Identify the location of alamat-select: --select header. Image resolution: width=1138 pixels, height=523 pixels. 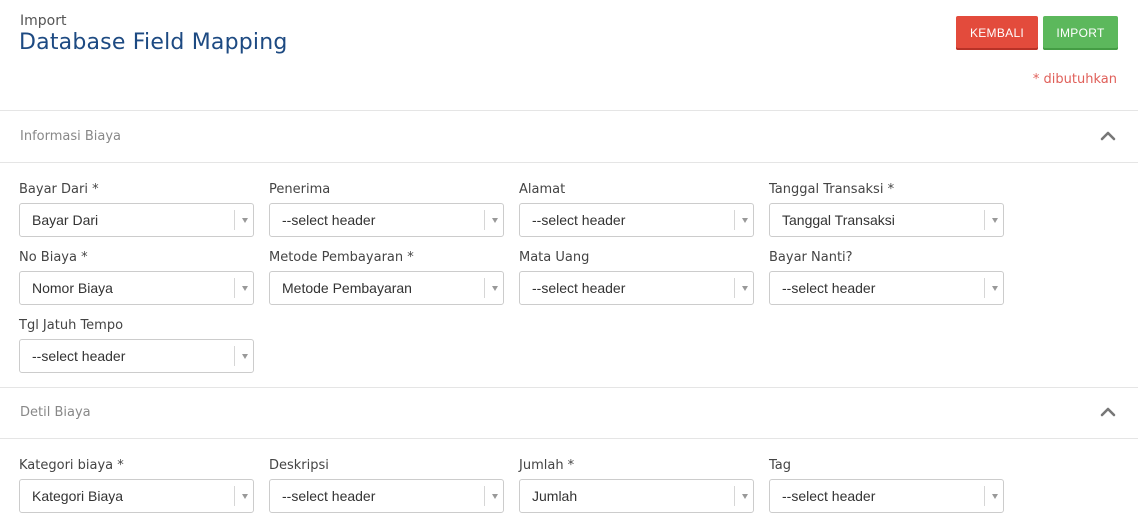
(636, 220).